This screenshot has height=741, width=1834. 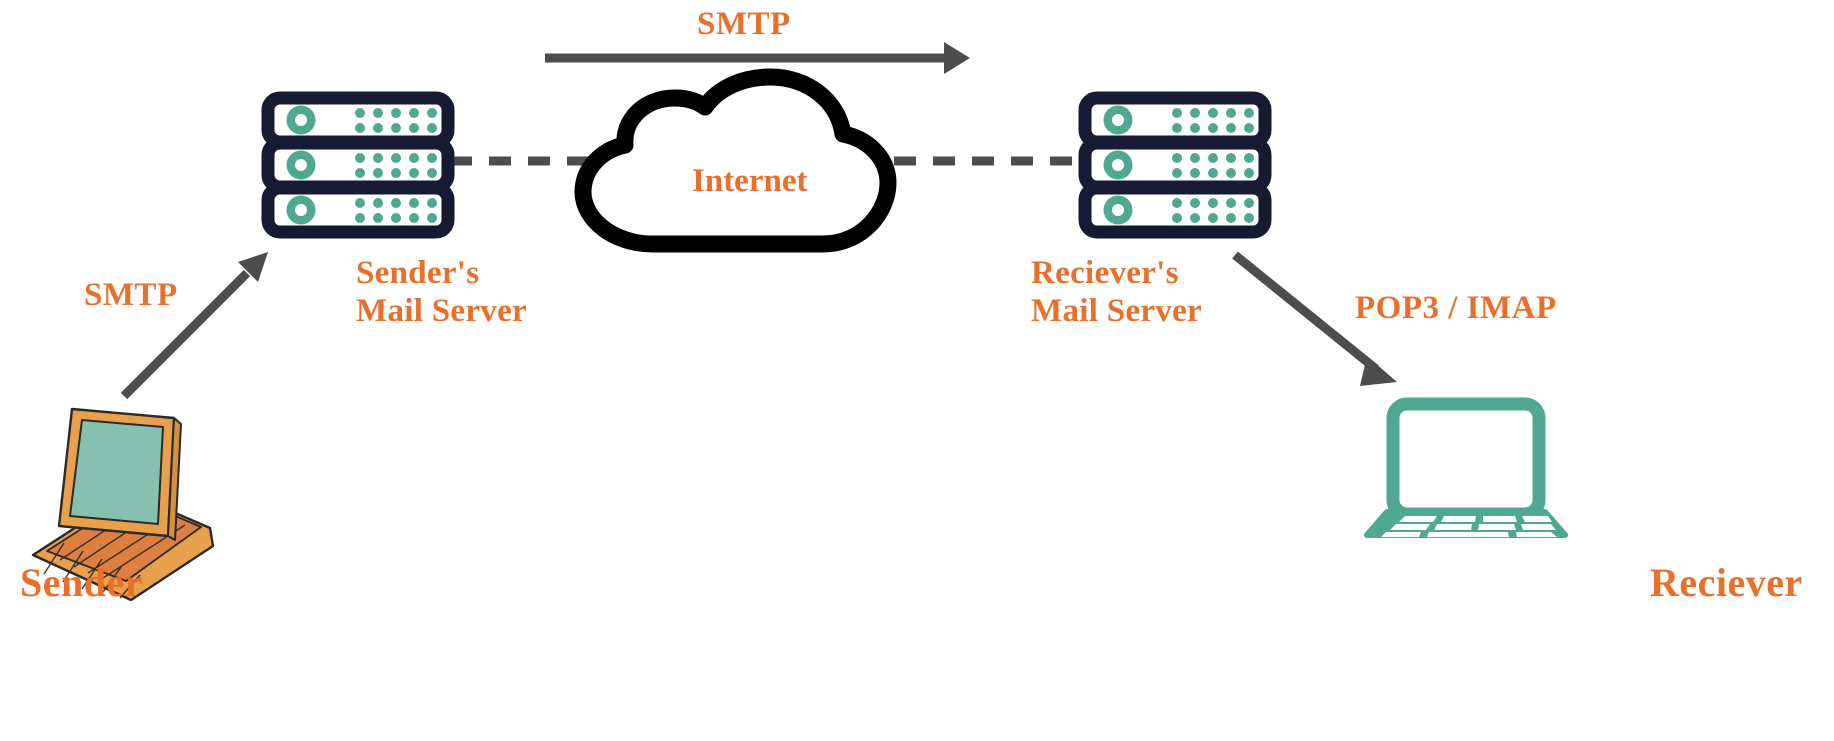 What do you see at coordinates (194, 326) in the screenshot?
I see `smtp-sender-arrow` at bounding box center [194, 326].